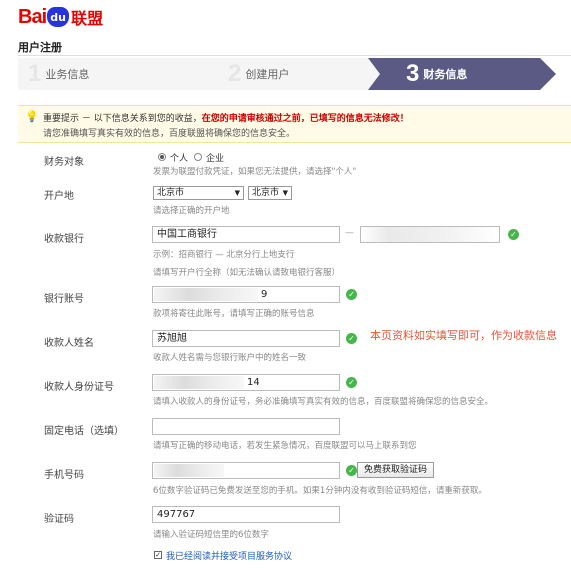 Image resolution: width=571 pixels, height=571 pixels. What do you see at coordinates (246, 234) in the screenshot?
I see `bank-name-input: 中国工商银行` at bounding box center [246, 234].